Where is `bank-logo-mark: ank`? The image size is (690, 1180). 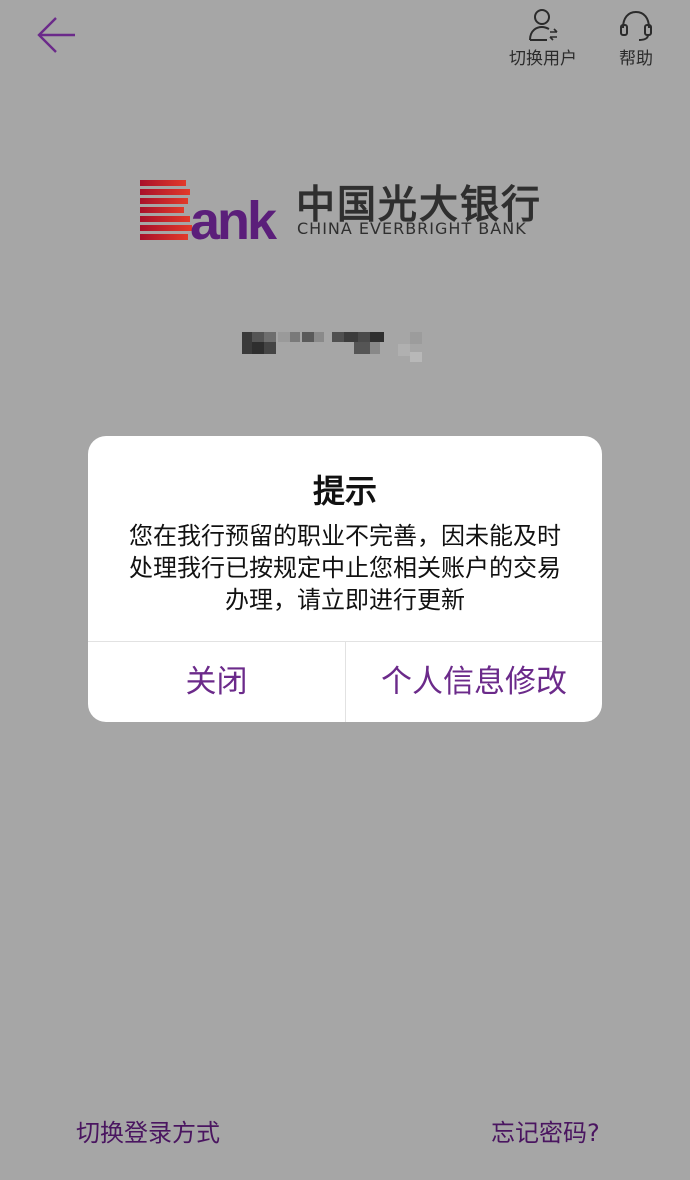 bank-logo-mark: ank is located at coordinates (210, 211).